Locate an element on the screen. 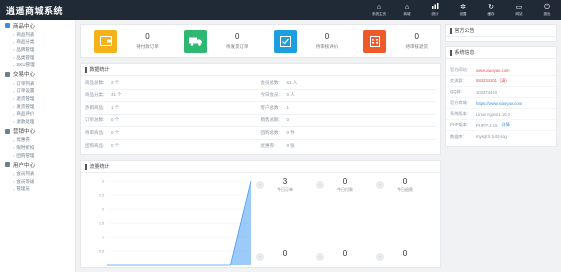  sidebar-item: › 退货管理 is located at coordinates (37, 99).